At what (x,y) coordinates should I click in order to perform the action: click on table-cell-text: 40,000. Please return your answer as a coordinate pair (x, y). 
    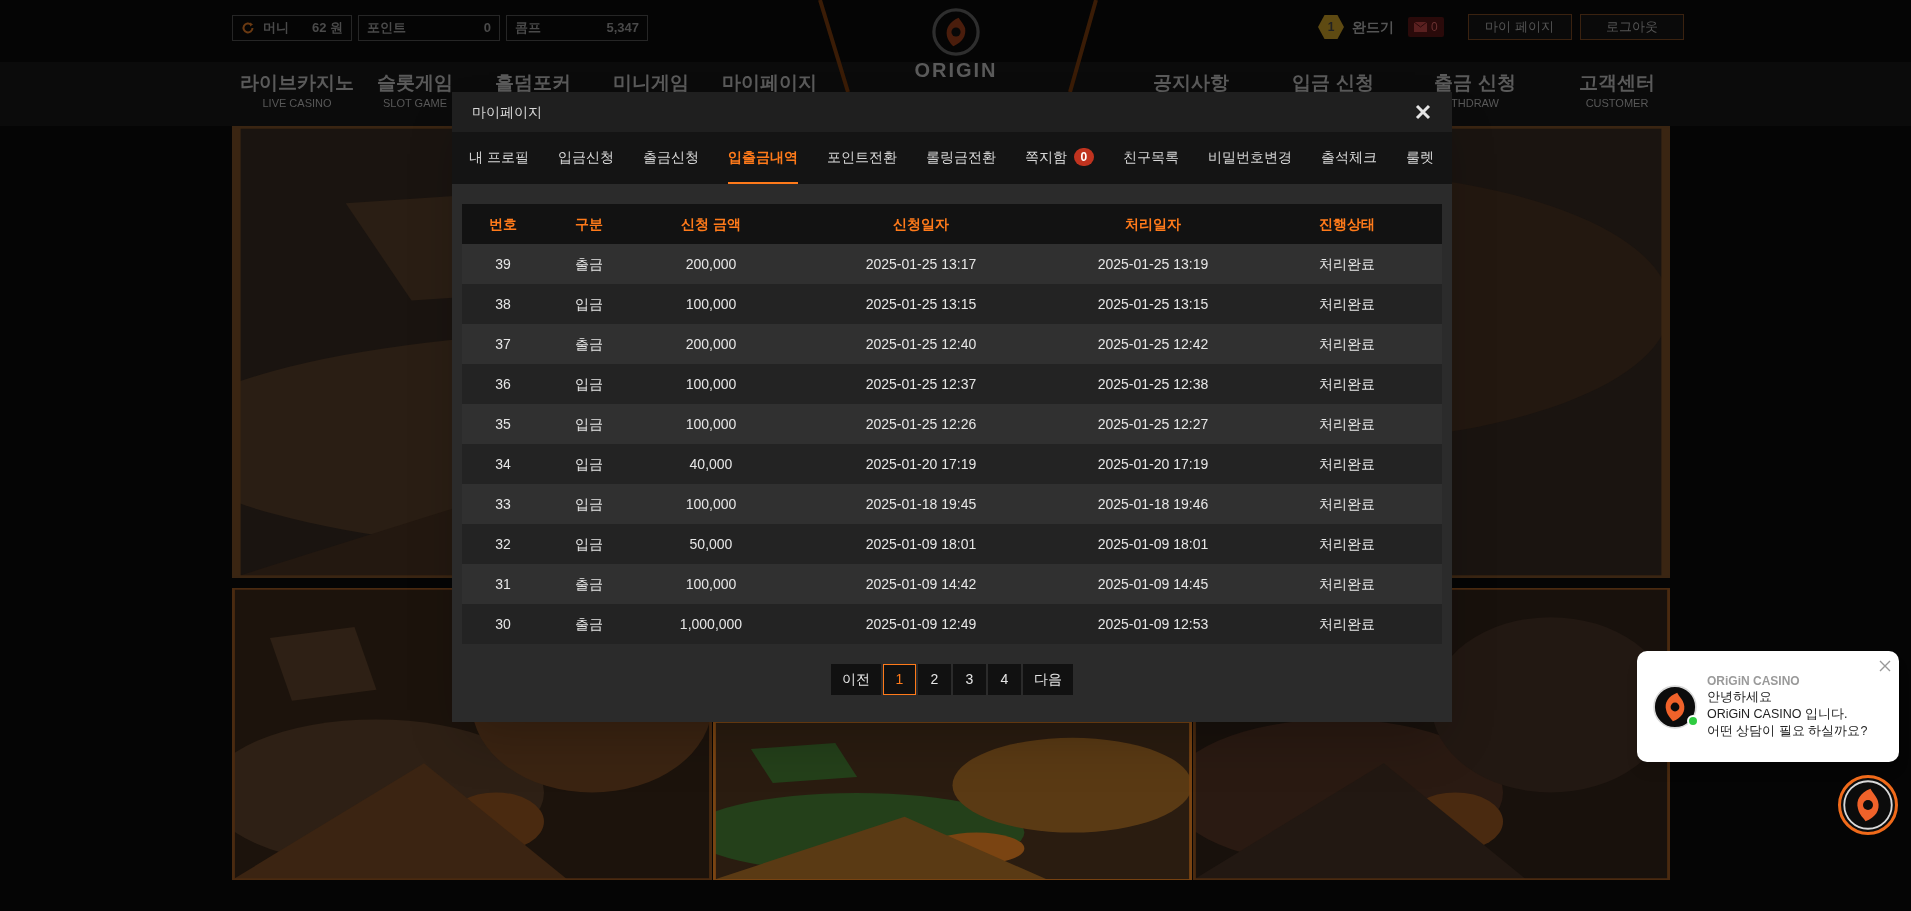
    Looking at the image, I should click on (711, 464).